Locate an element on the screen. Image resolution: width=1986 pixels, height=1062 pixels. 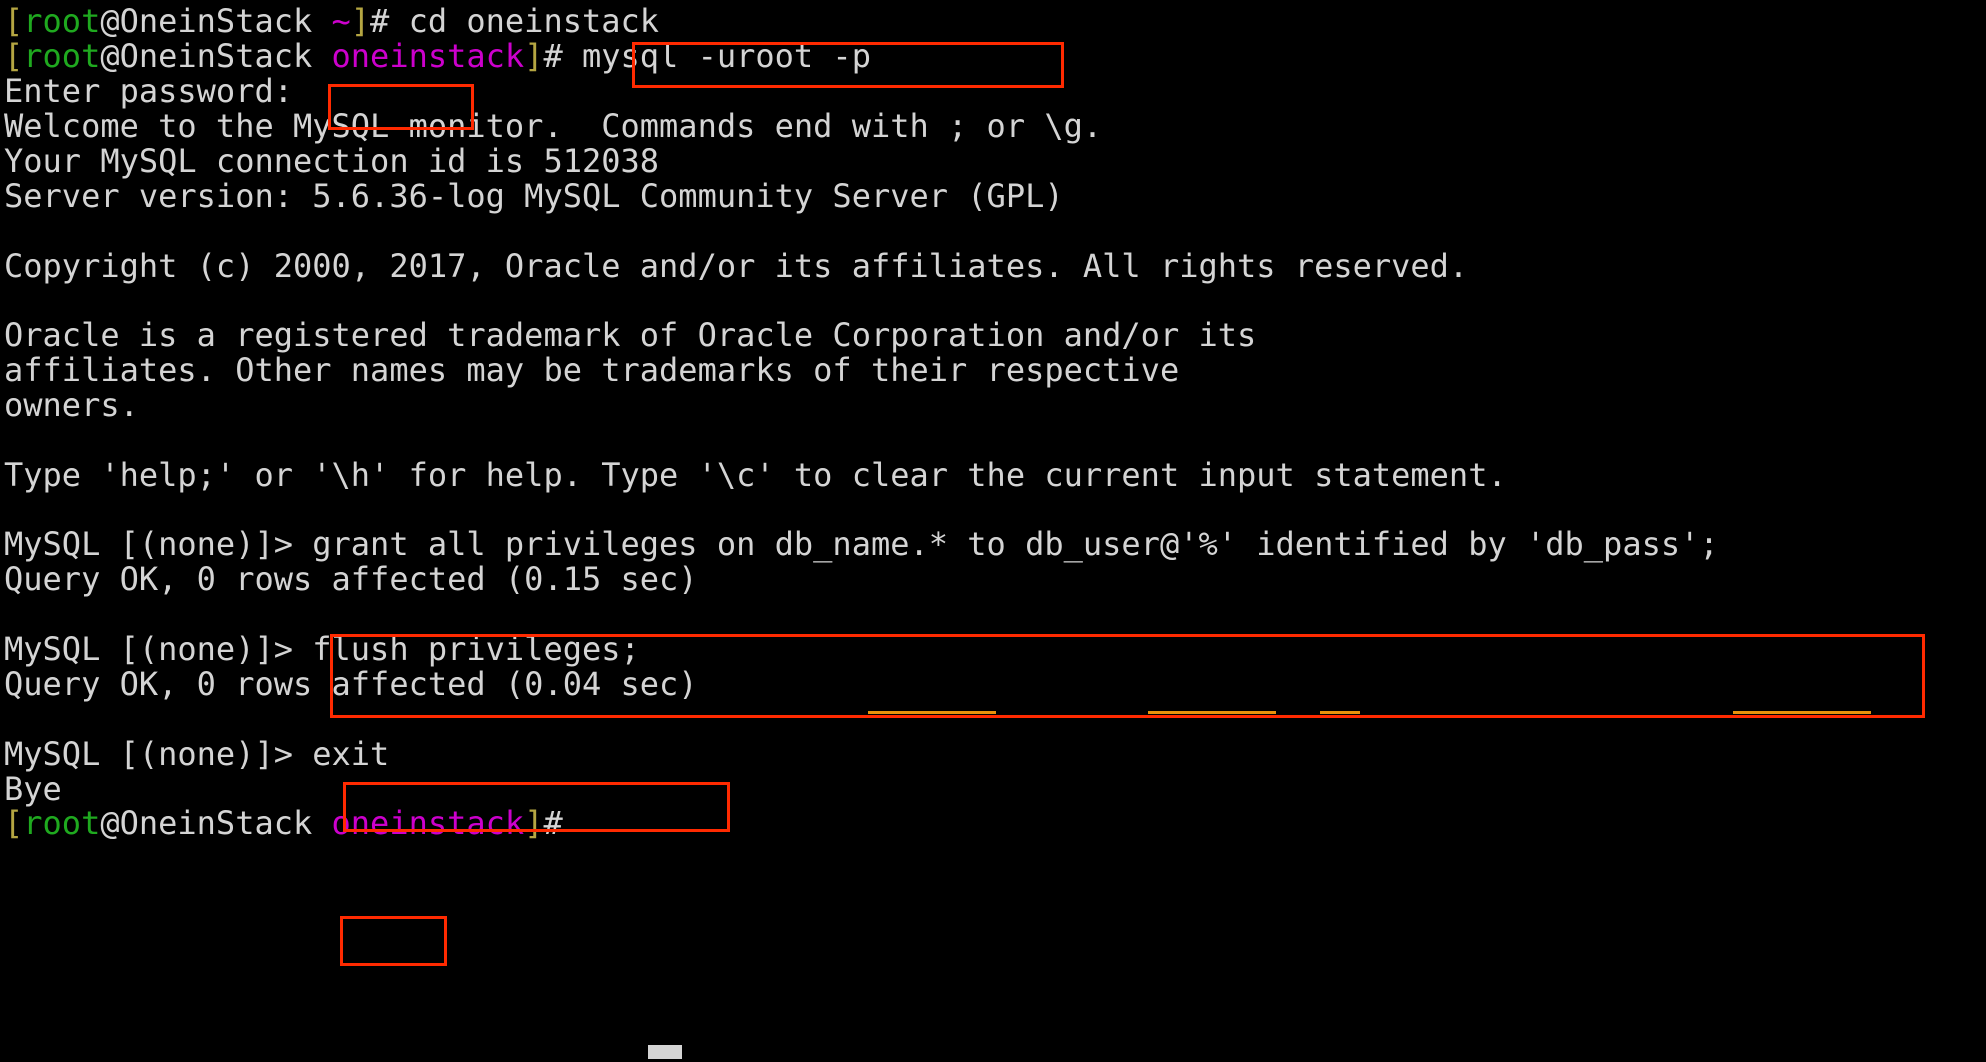
terminal-cursor is located at coordinates (665, 1052).